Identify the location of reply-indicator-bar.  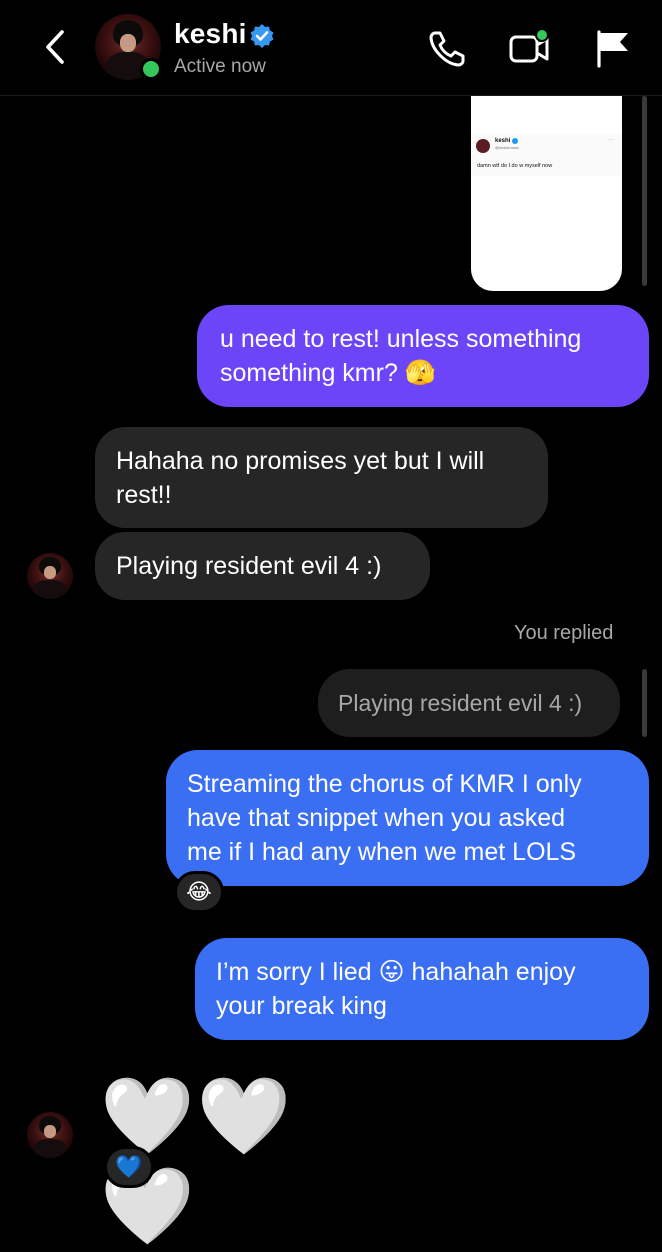
(644, 703).